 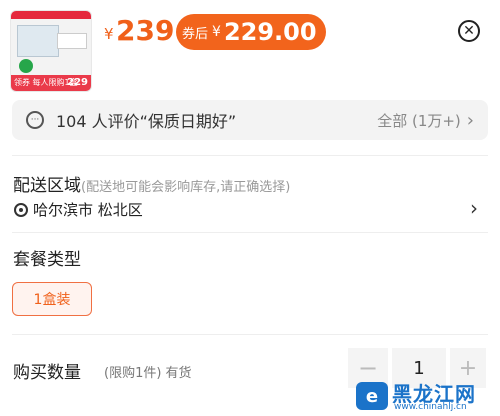 What do you see at coordinates (428, 397) in the screenshot?
I see `watermark: e 黑龙江网 www.chinahlj.cn` at bounding box center [428, 397].